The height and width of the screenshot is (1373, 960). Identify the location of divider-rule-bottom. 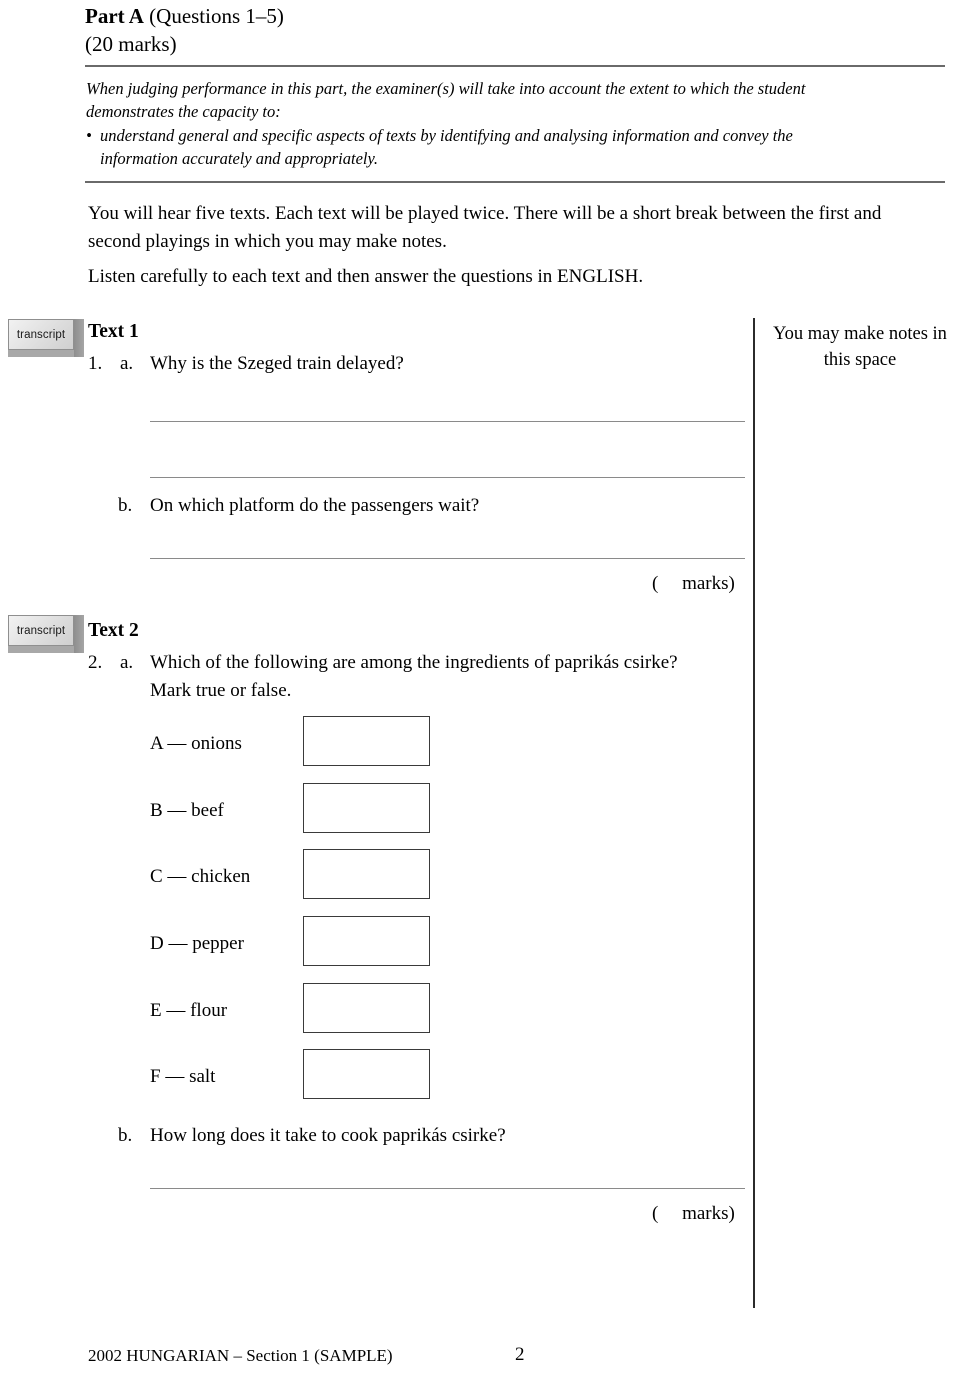
(515, 182).